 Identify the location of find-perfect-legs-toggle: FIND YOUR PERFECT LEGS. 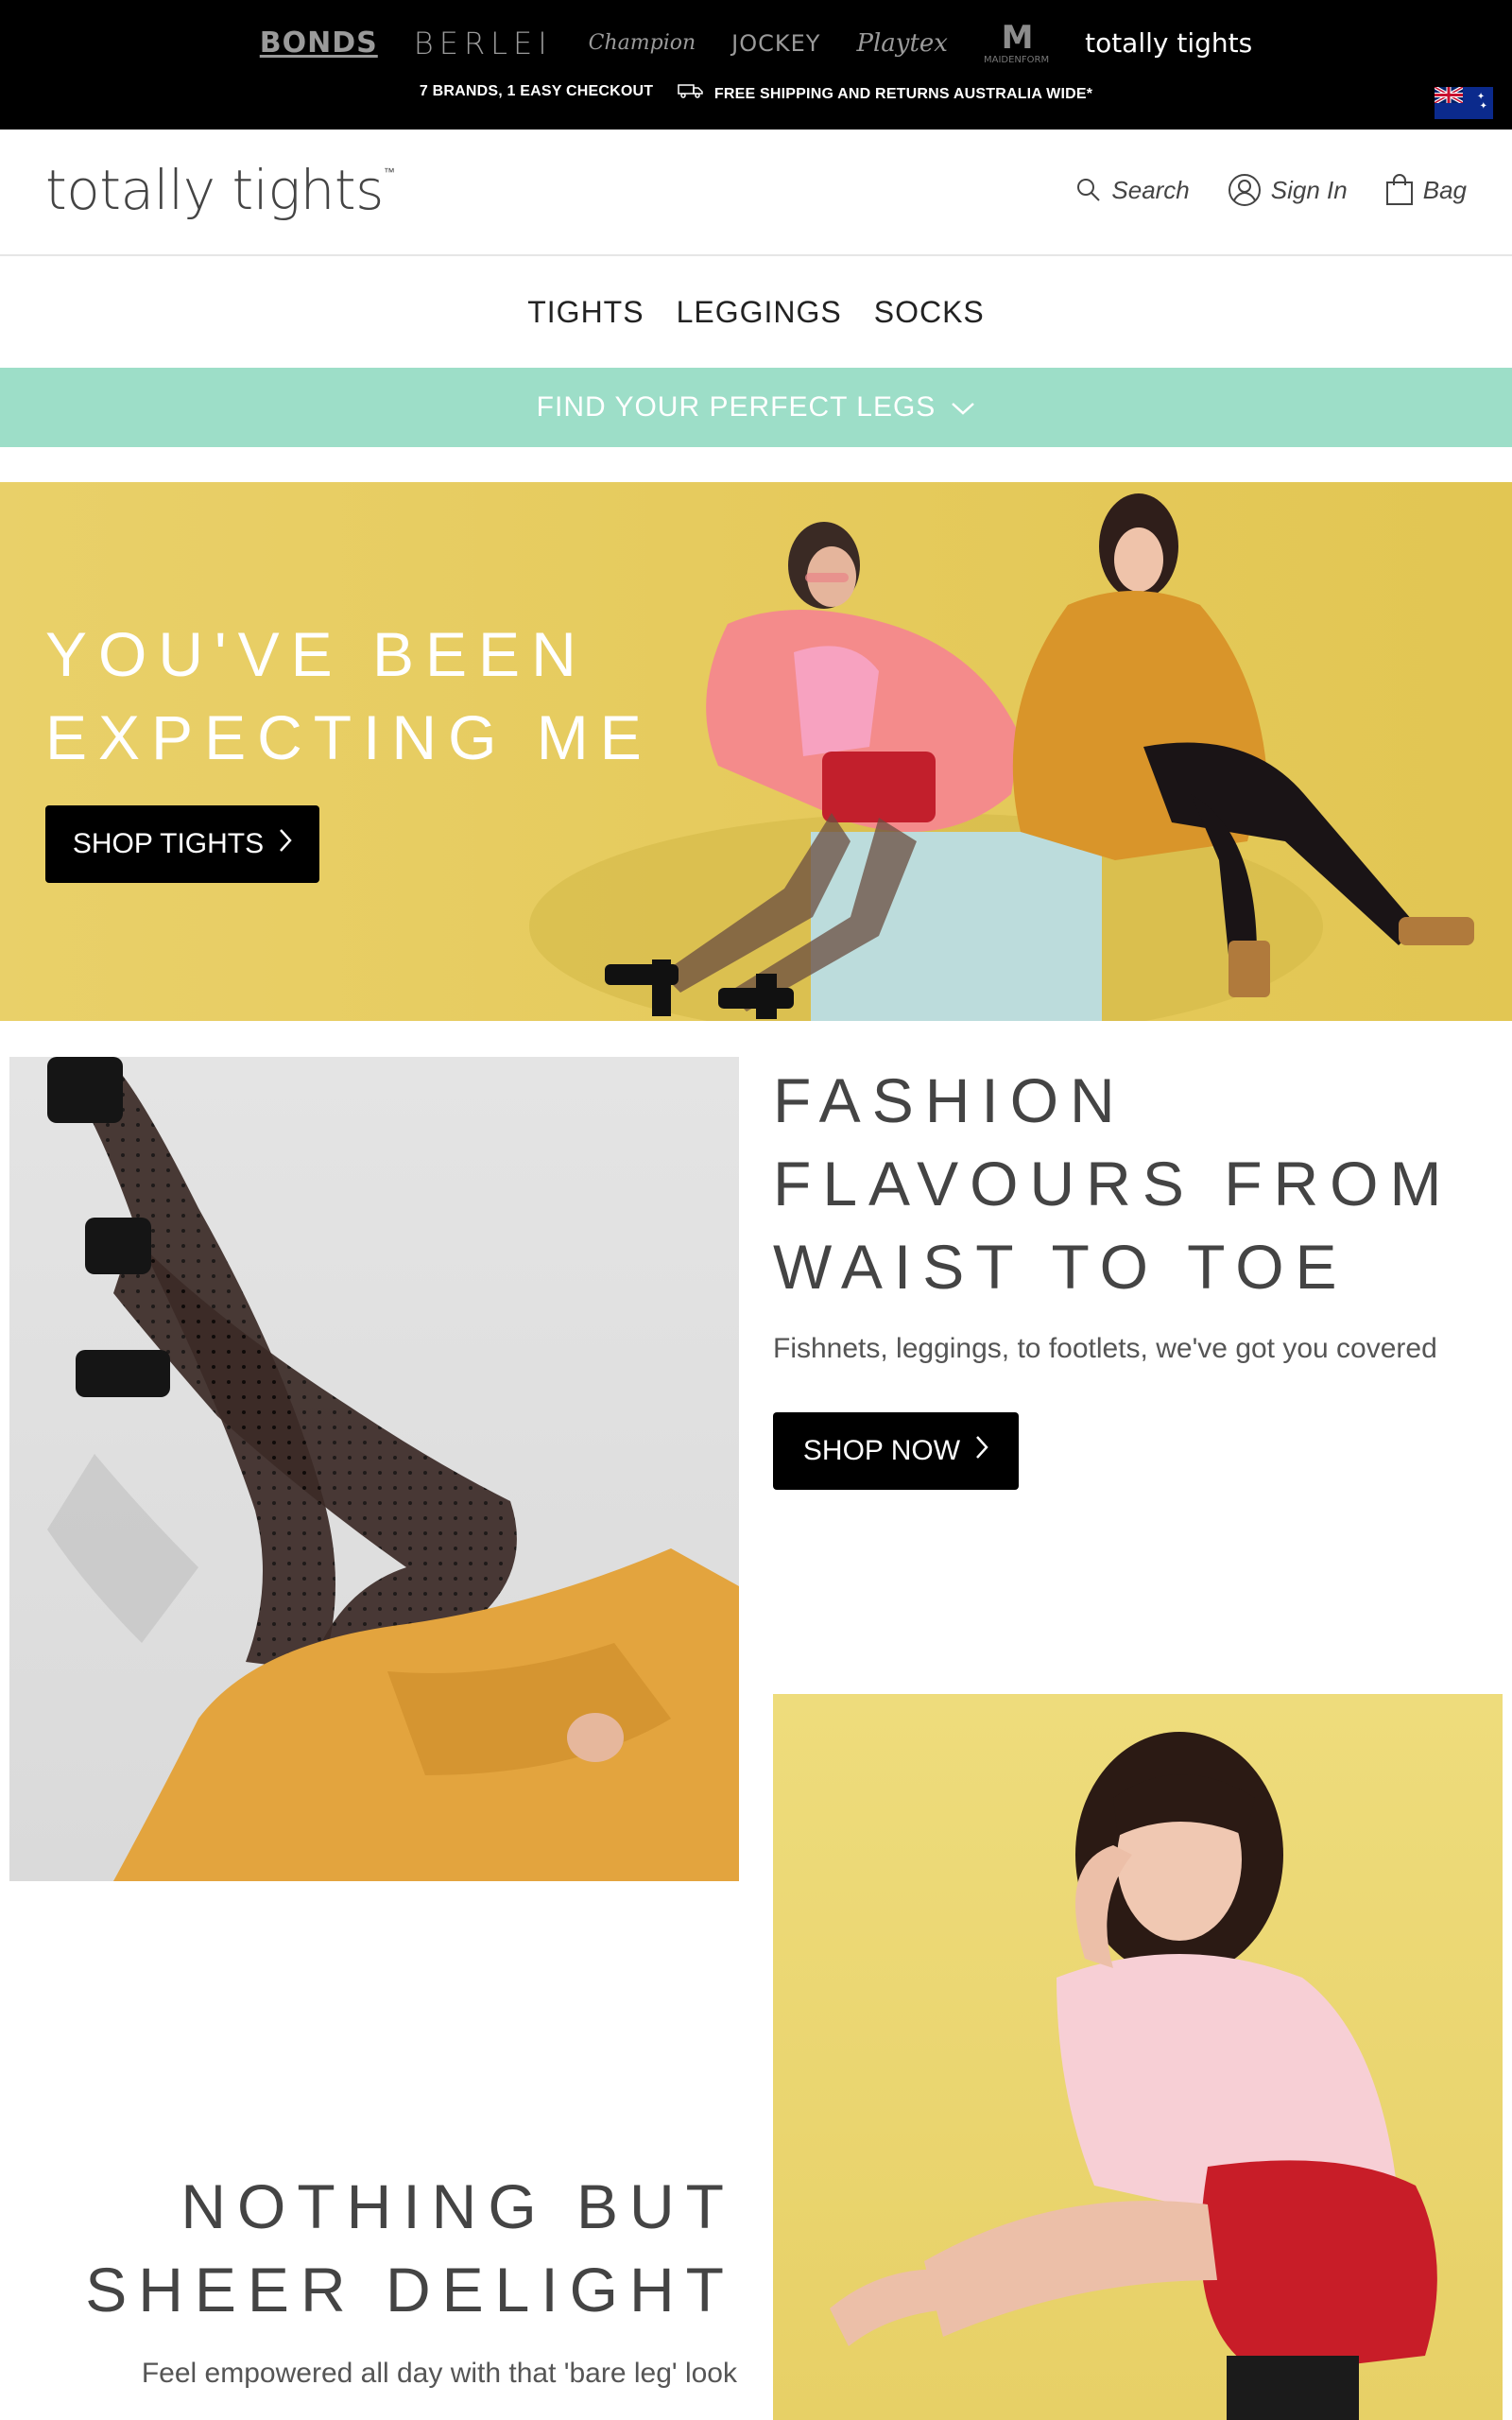
(756, 407).